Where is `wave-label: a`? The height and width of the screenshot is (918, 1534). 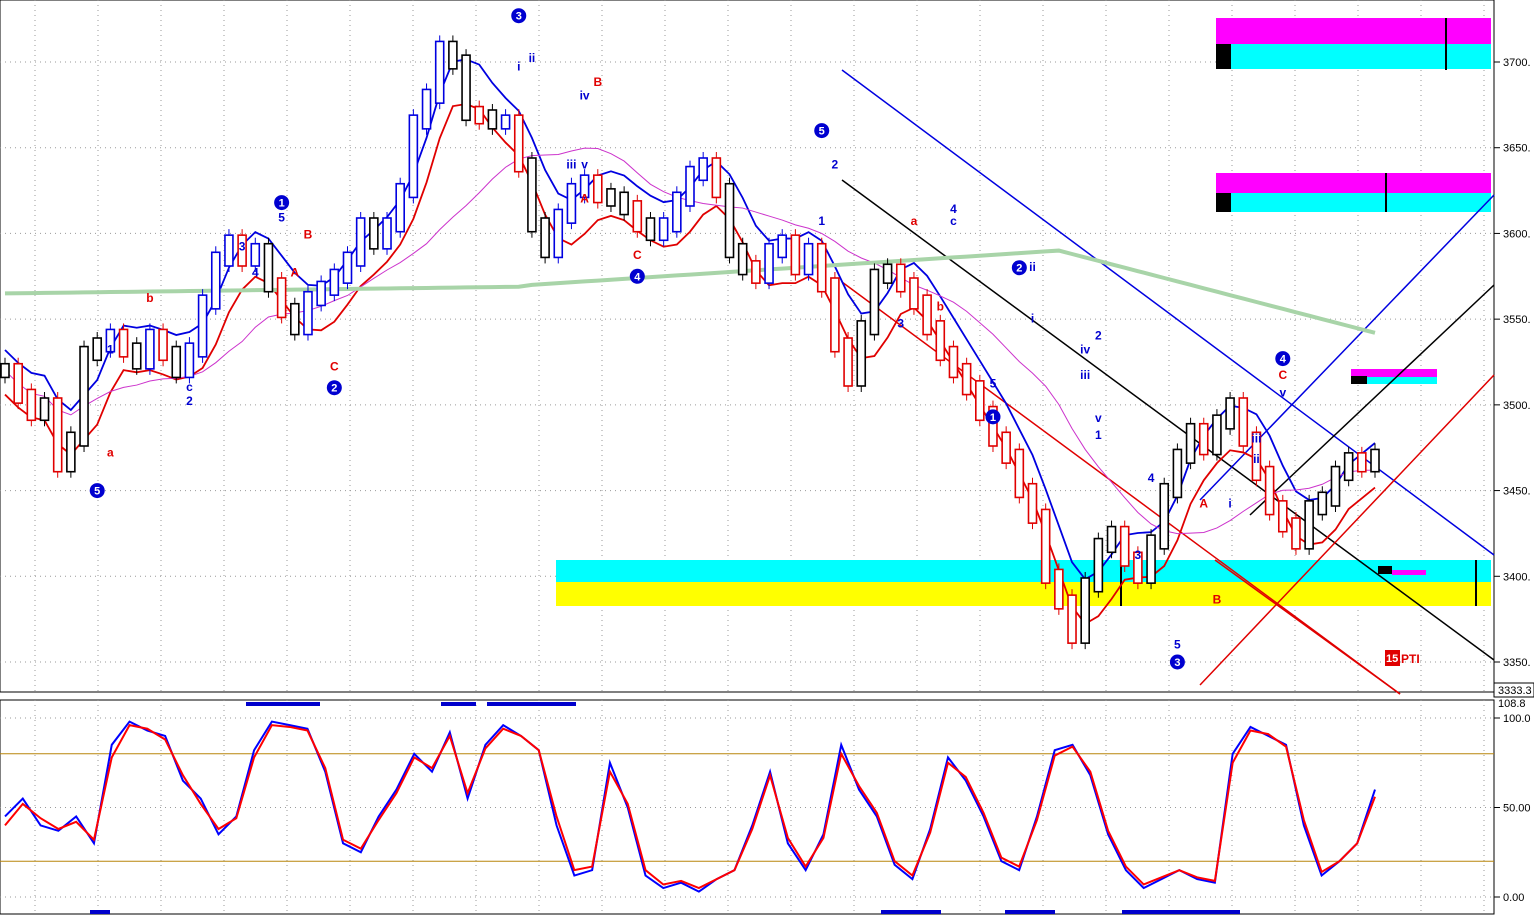 wave-label: a is located at coordinates (914, 221).